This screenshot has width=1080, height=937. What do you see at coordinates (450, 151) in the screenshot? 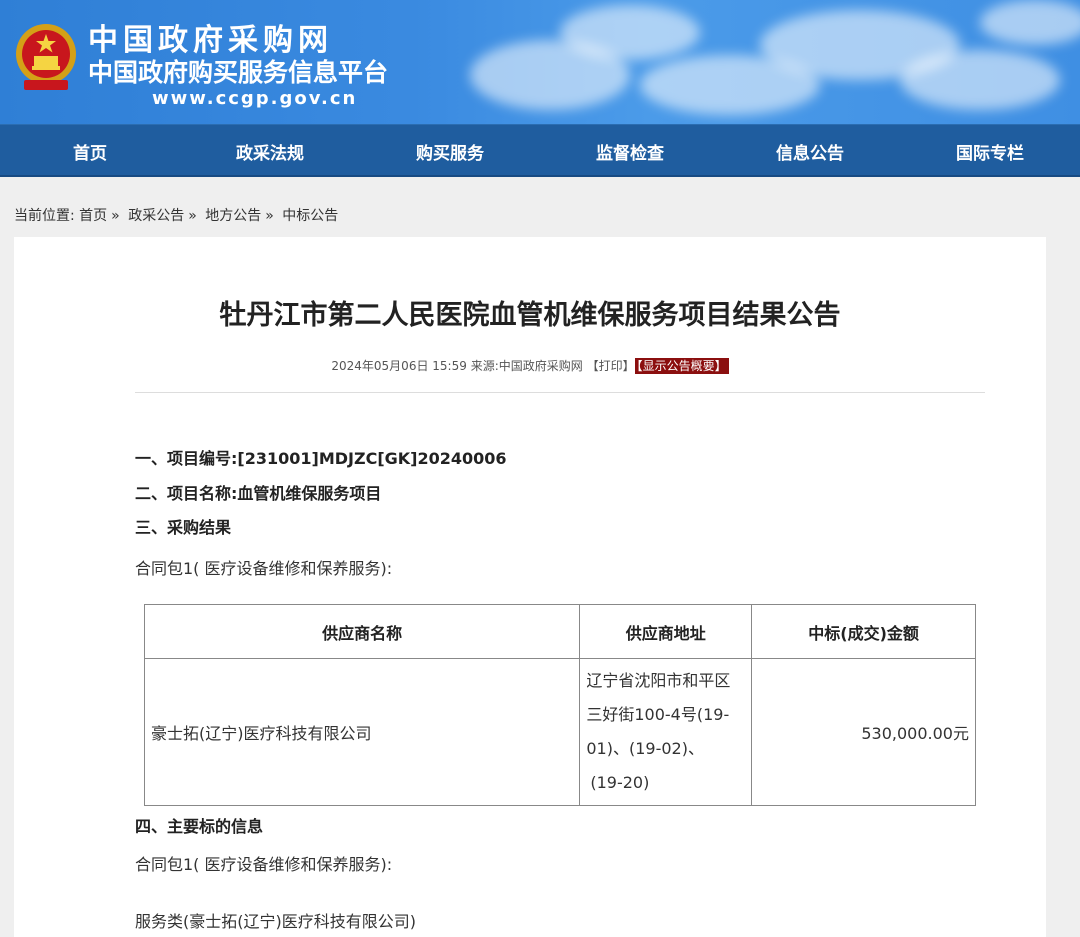
I see `nav-item-purchase-services: 购买服务` at bounding box center [450, 151].